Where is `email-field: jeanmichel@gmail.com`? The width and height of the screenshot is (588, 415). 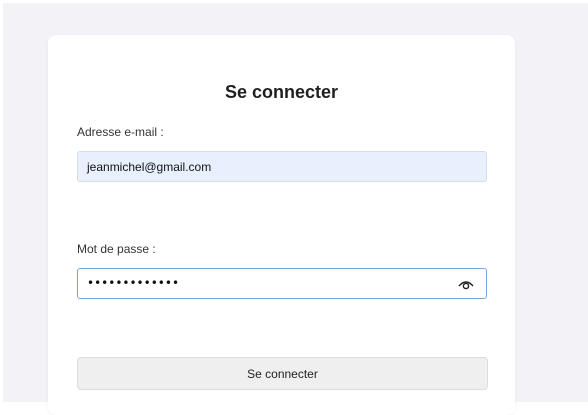 email-field: jeanmichel@gmail.com is located at coordinates (282, 166).